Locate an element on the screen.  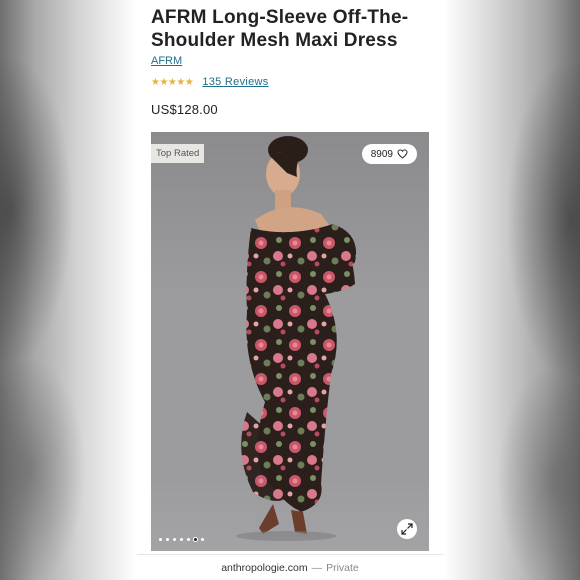
top-rated-badge: Top Rated is located at coordinates (178, 153).